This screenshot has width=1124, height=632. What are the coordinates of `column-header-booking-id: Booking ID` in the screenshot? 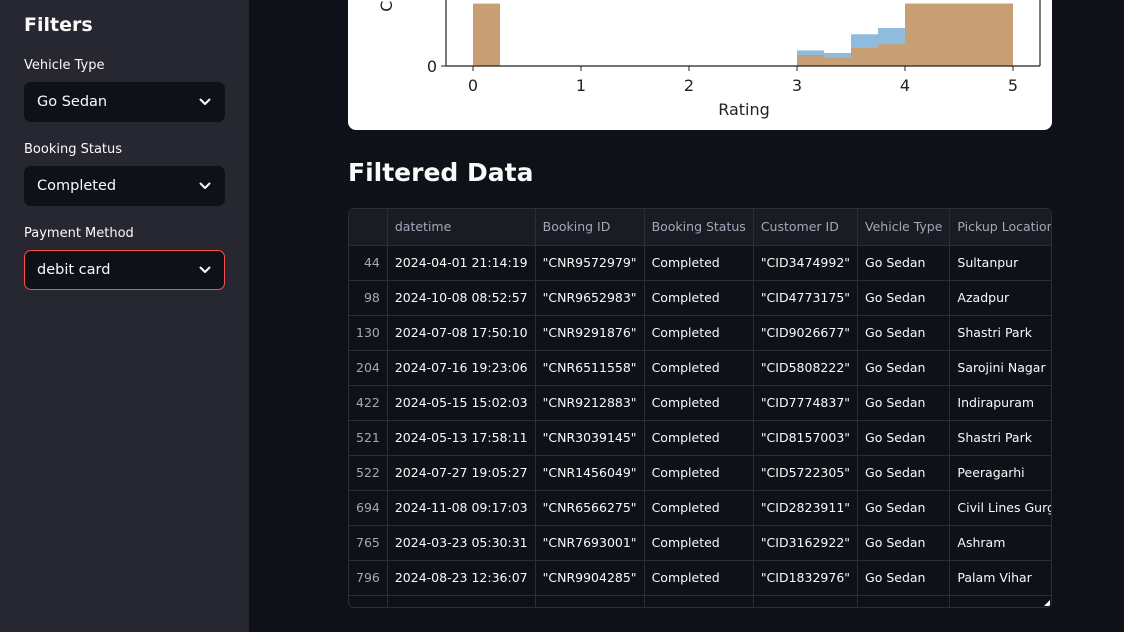 It's located at (590, 227).